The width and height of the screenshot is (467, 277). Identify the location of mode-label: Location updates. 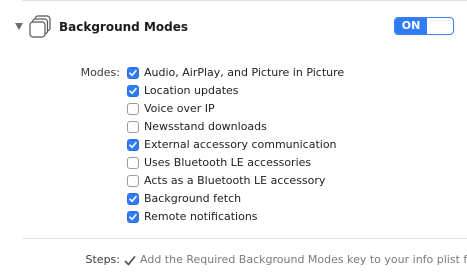
(191, 90).